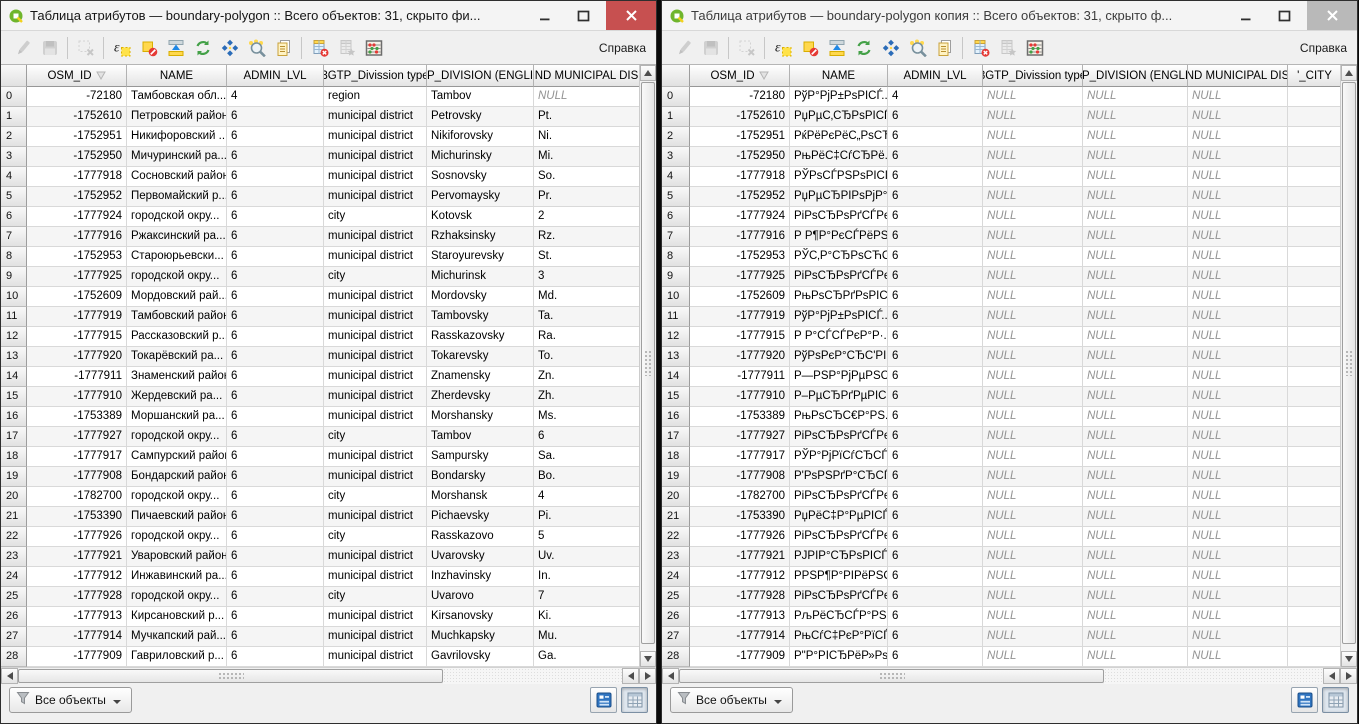  Describe the element at coordinates (480, 337) in the screenshot. I see `cell: Rasskazovsky` at that location.